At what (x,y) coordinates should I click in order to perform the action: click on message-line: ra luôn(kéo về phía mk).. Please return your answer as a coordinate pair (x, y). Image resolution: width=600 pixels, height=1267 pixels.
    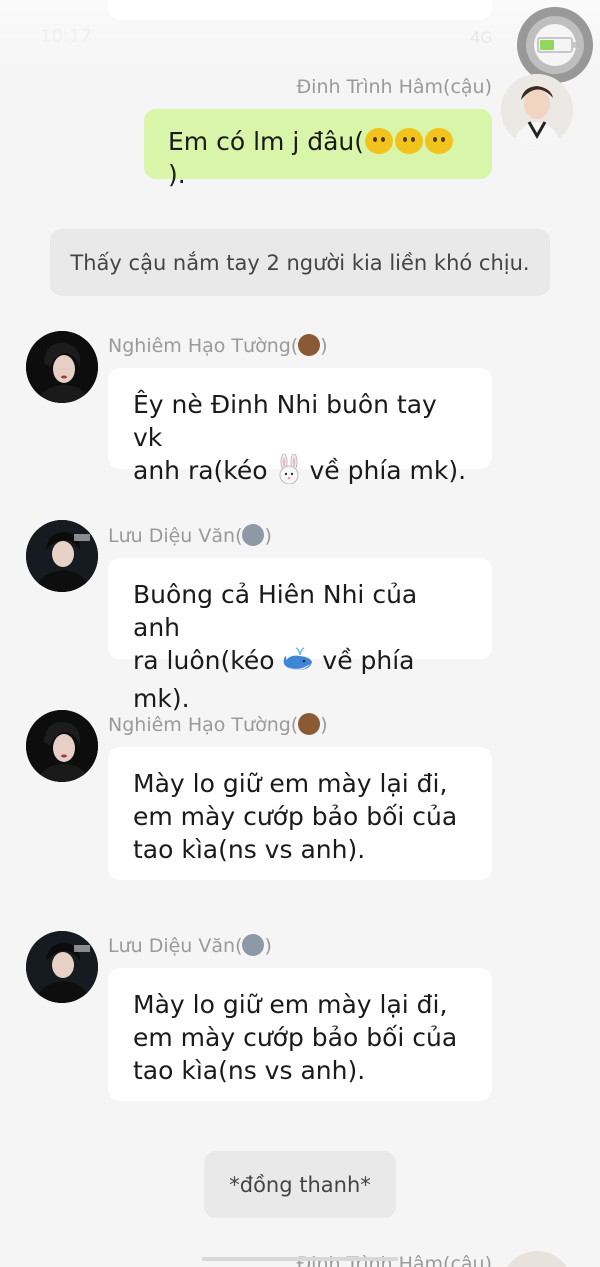
    Looking at the image, I should click on (274, 679).